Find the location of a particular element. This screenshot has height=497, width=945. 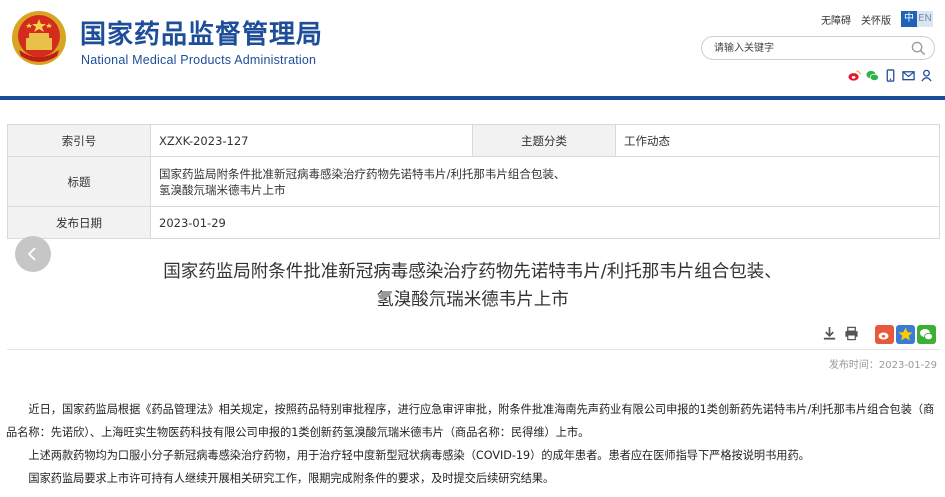

weibo-share-icon is located at coordinates (884, 334).